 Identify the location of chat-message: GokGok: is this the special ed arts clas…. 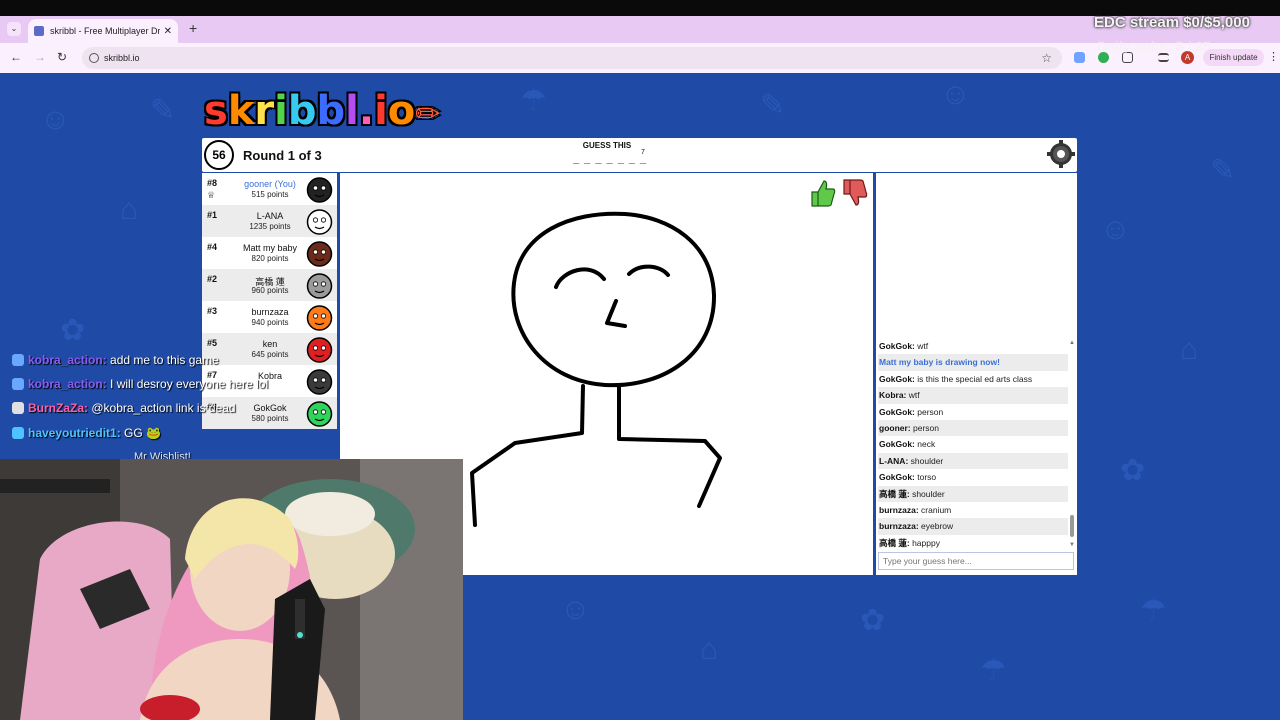
(973, 379).